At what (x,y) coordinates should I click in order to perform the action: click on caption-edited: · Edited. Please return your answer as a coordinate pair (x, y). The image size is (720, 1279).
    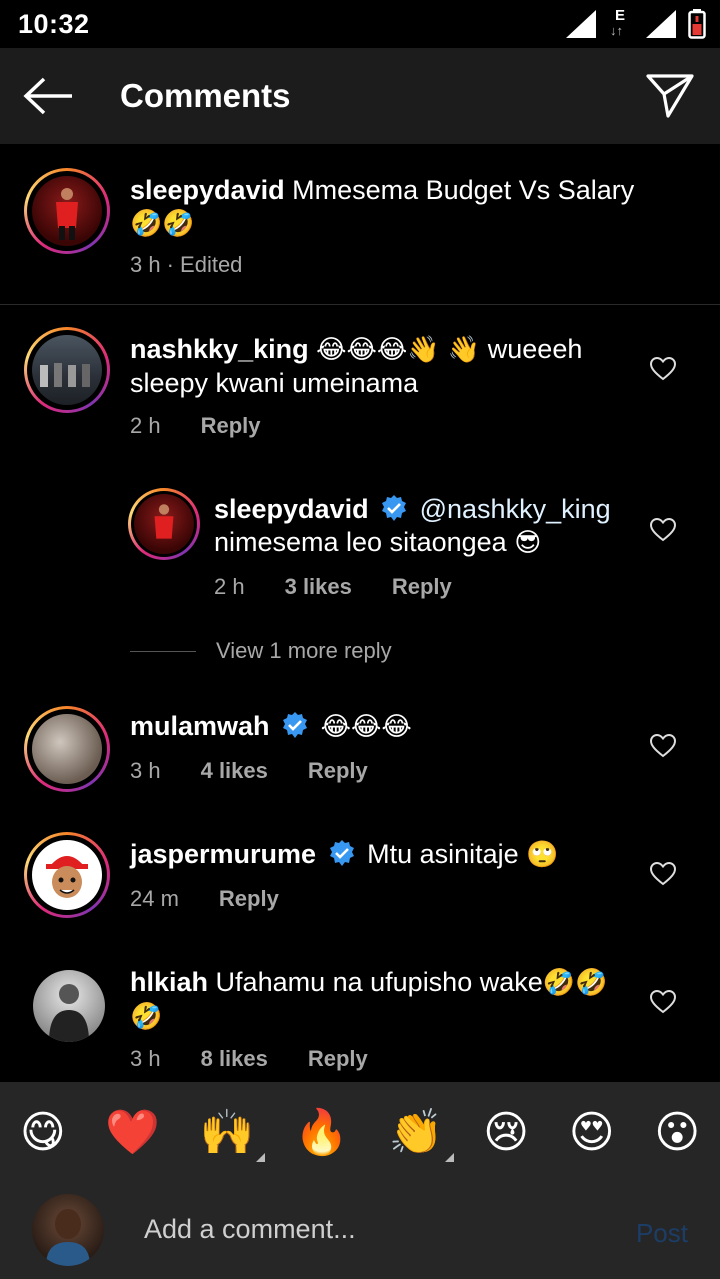
    Looking at the image, I should click on (204, 264).